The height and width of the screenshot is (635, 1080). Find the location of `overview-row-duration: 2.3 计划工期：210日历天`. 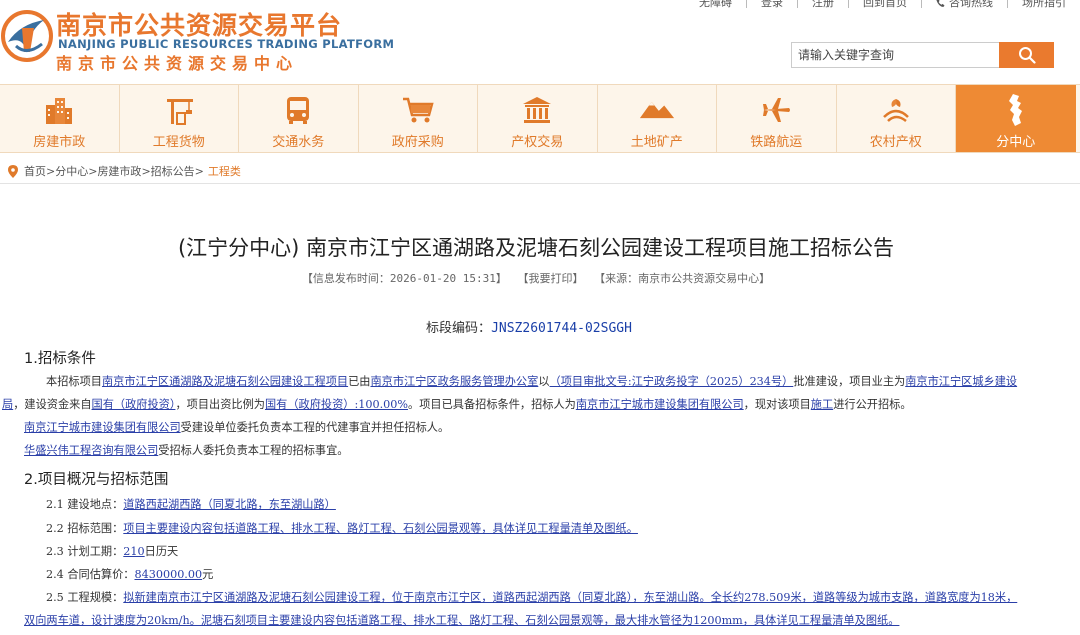

overview-row-duration: 2.3 计划工期：210日历天 is located at coordinates (112, 552).